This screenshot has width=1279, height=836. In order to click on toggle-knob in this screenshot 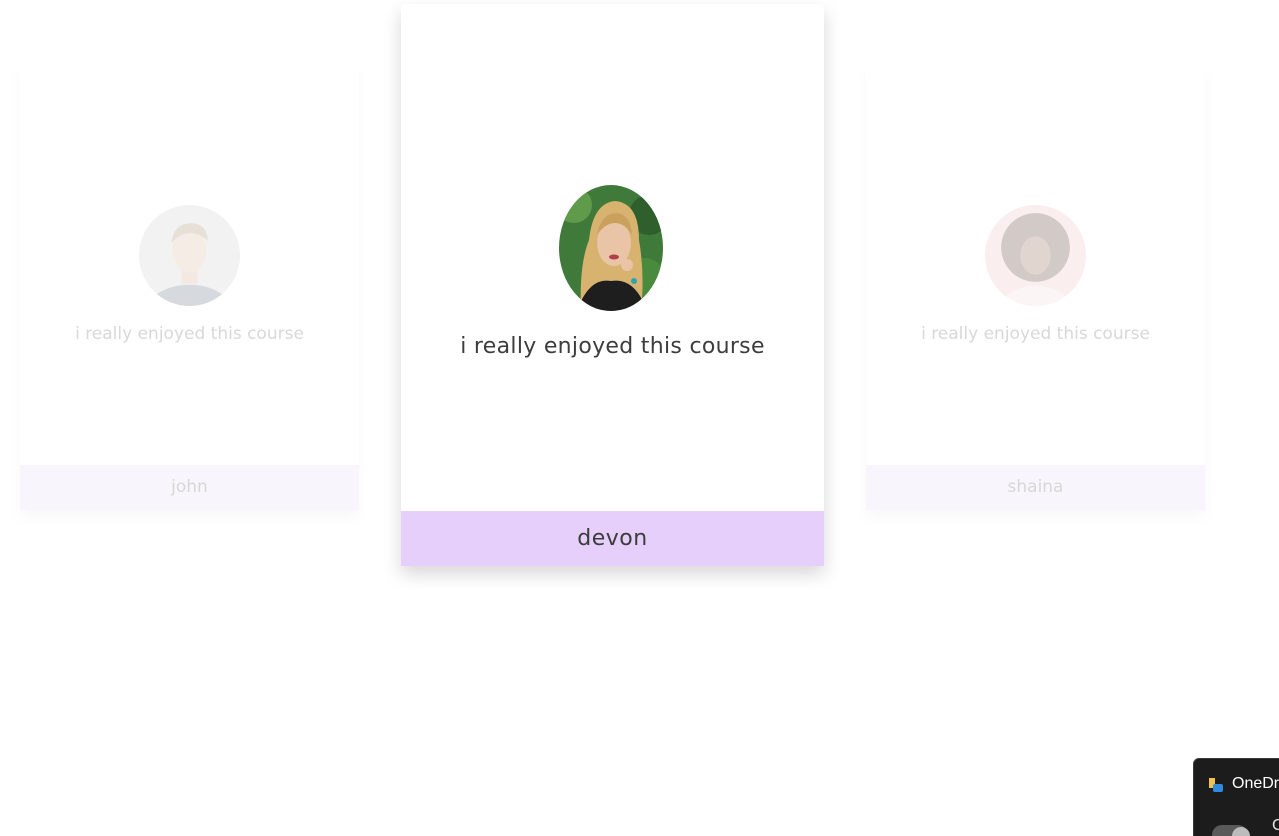, I will do `click(1241, 831)`.